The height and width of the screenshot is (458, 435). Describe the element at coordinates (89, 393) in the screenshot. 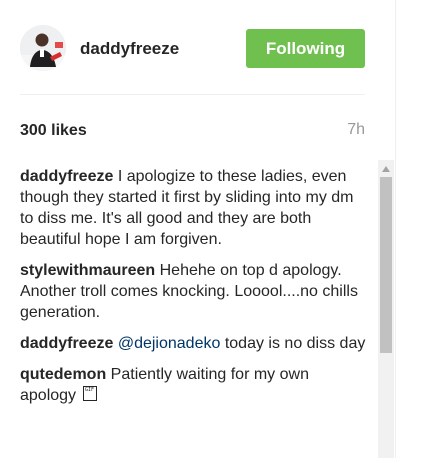

I see `gif-badge-icon: GIF` at that location.